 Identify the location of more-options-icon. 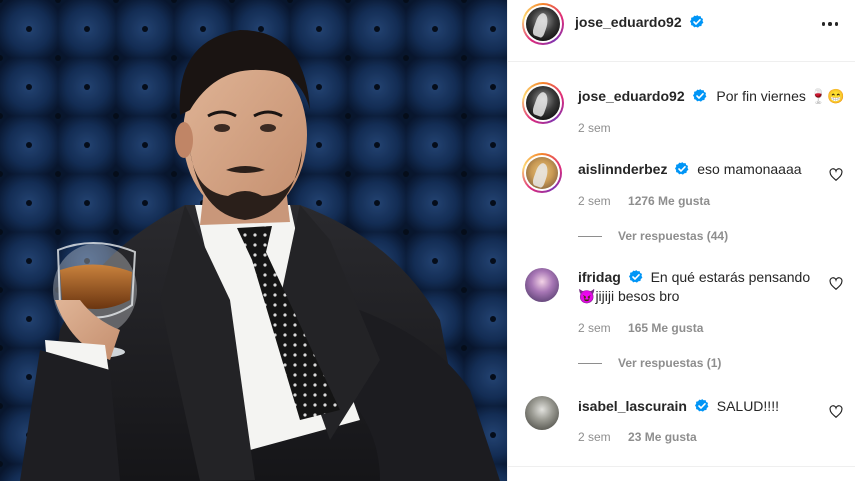
(830, 24).